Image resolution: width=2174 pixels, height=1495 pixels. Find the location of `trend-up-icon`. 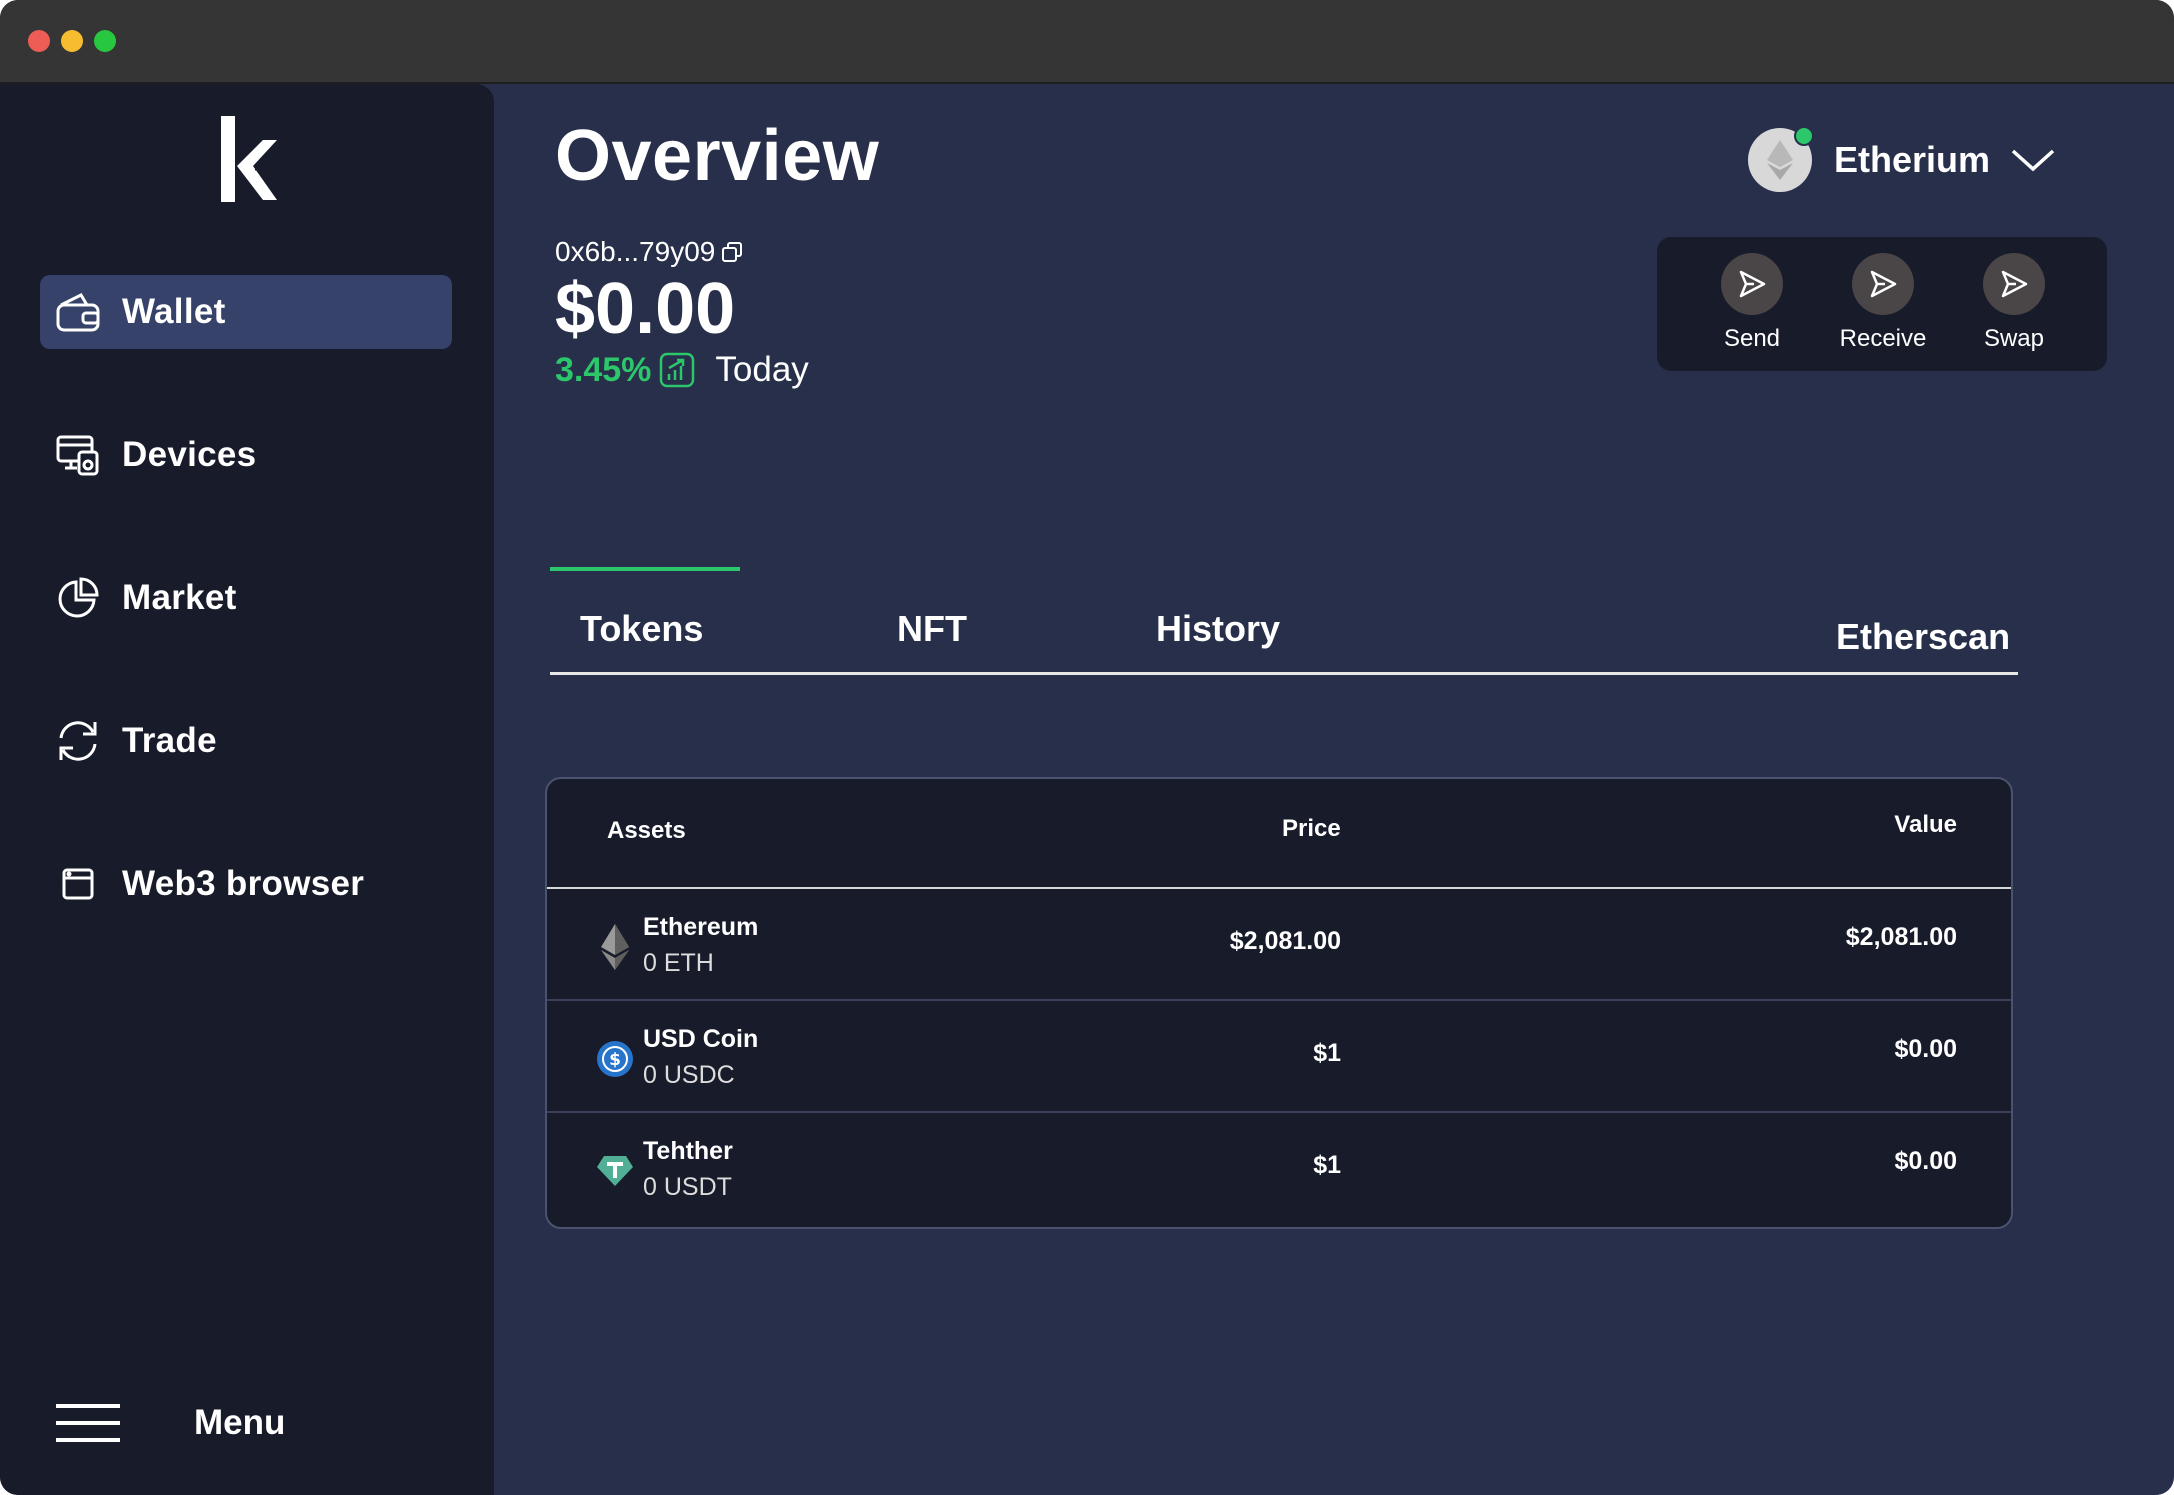

trend-up-icon is located at coordinates (677, 370).